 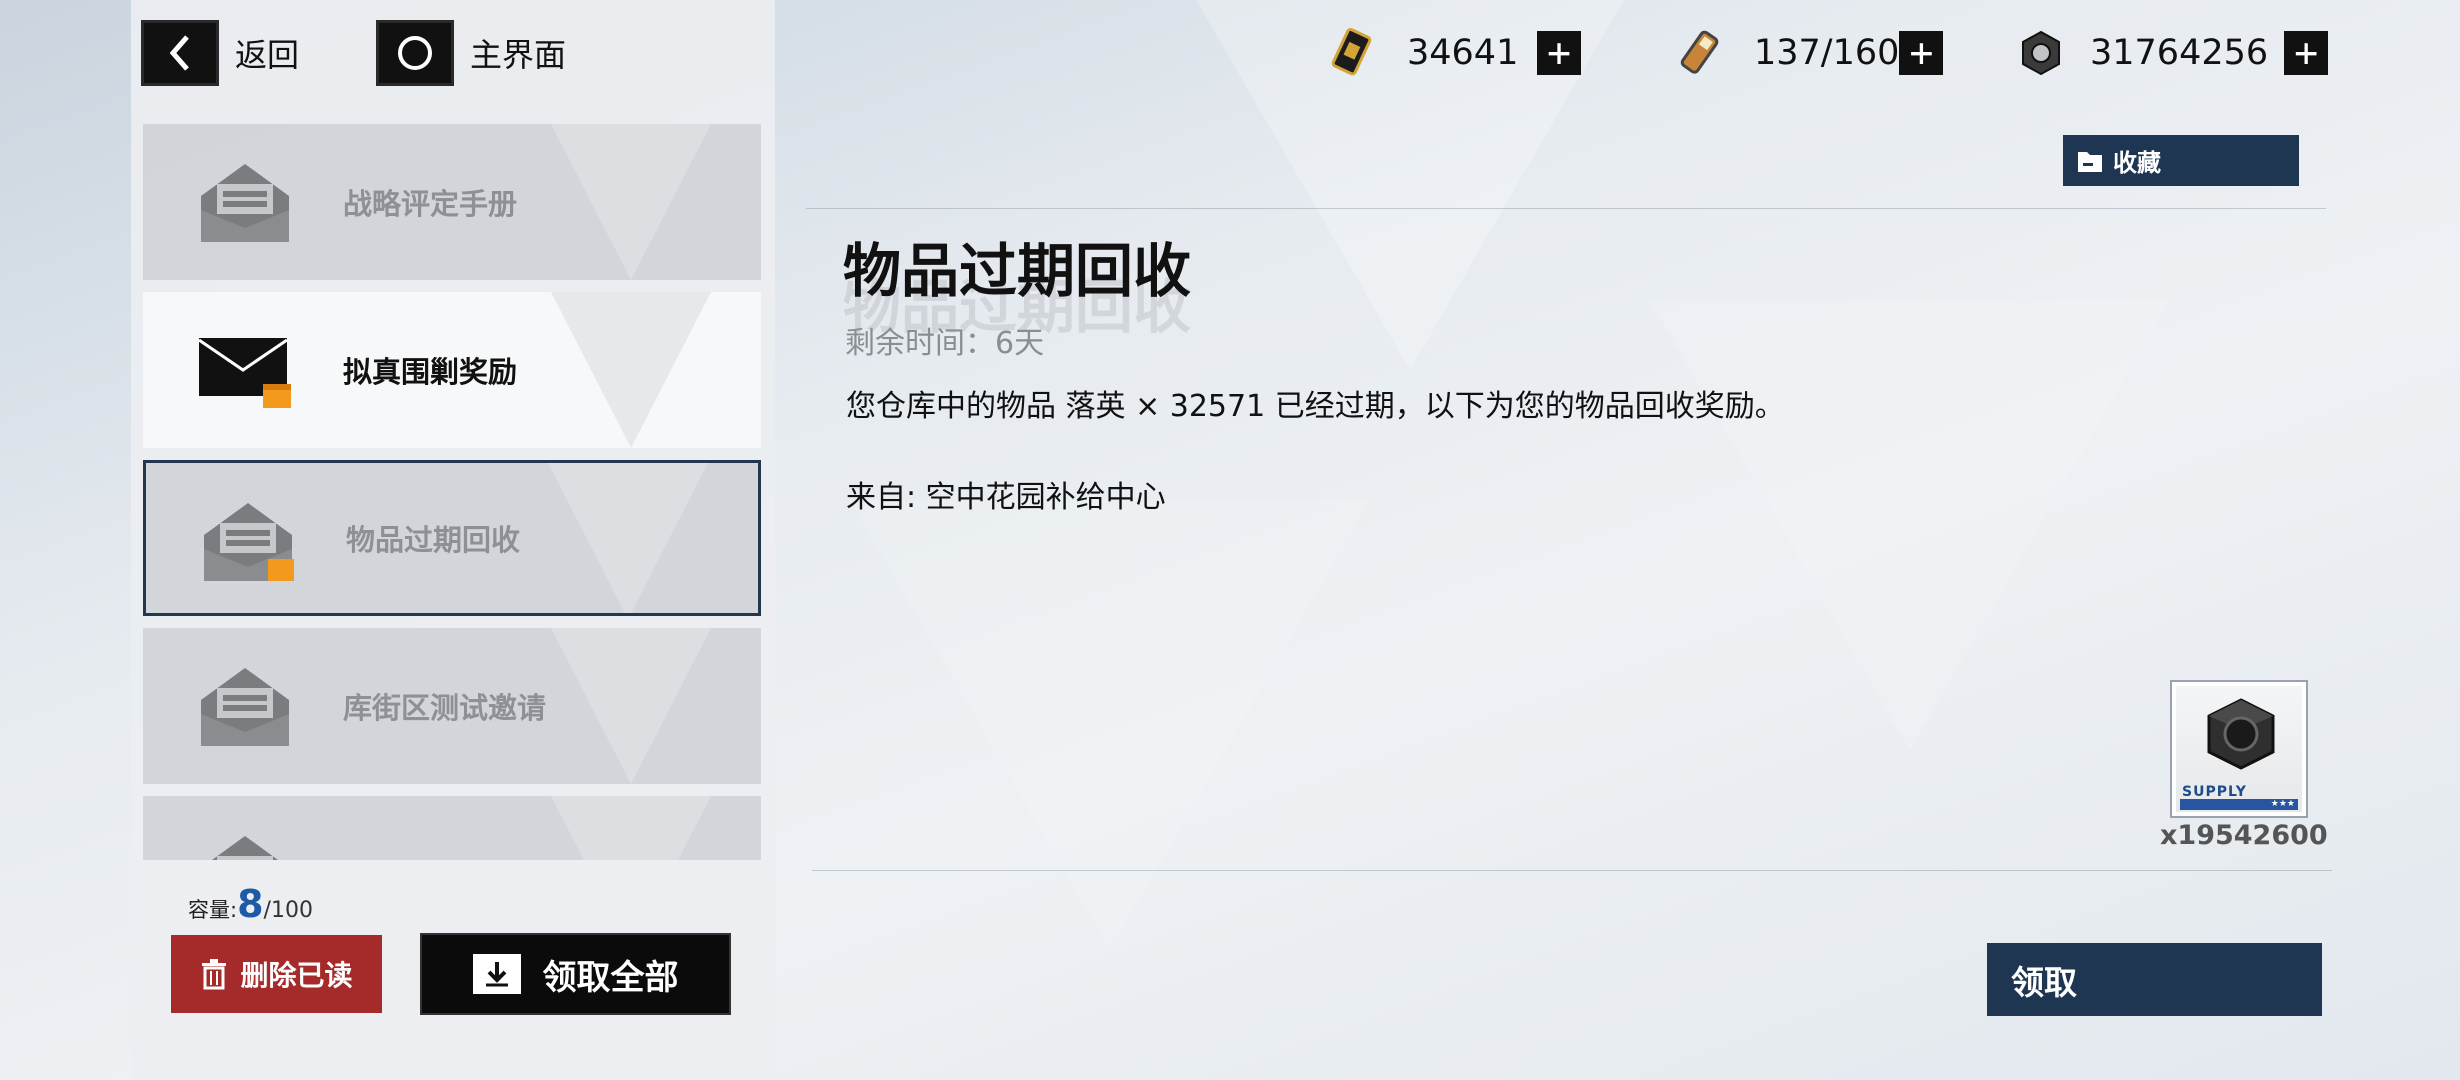 I want to click on delete-read-label: 删除已读, so click(x=296, y=975).